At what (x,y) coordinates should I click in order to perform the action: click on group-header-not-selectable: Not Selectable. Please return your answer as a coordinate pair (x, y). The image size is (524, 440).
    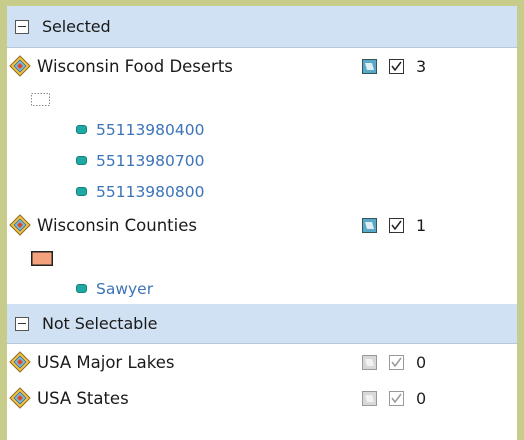
    Looking at the image, I should click on (262, 324).